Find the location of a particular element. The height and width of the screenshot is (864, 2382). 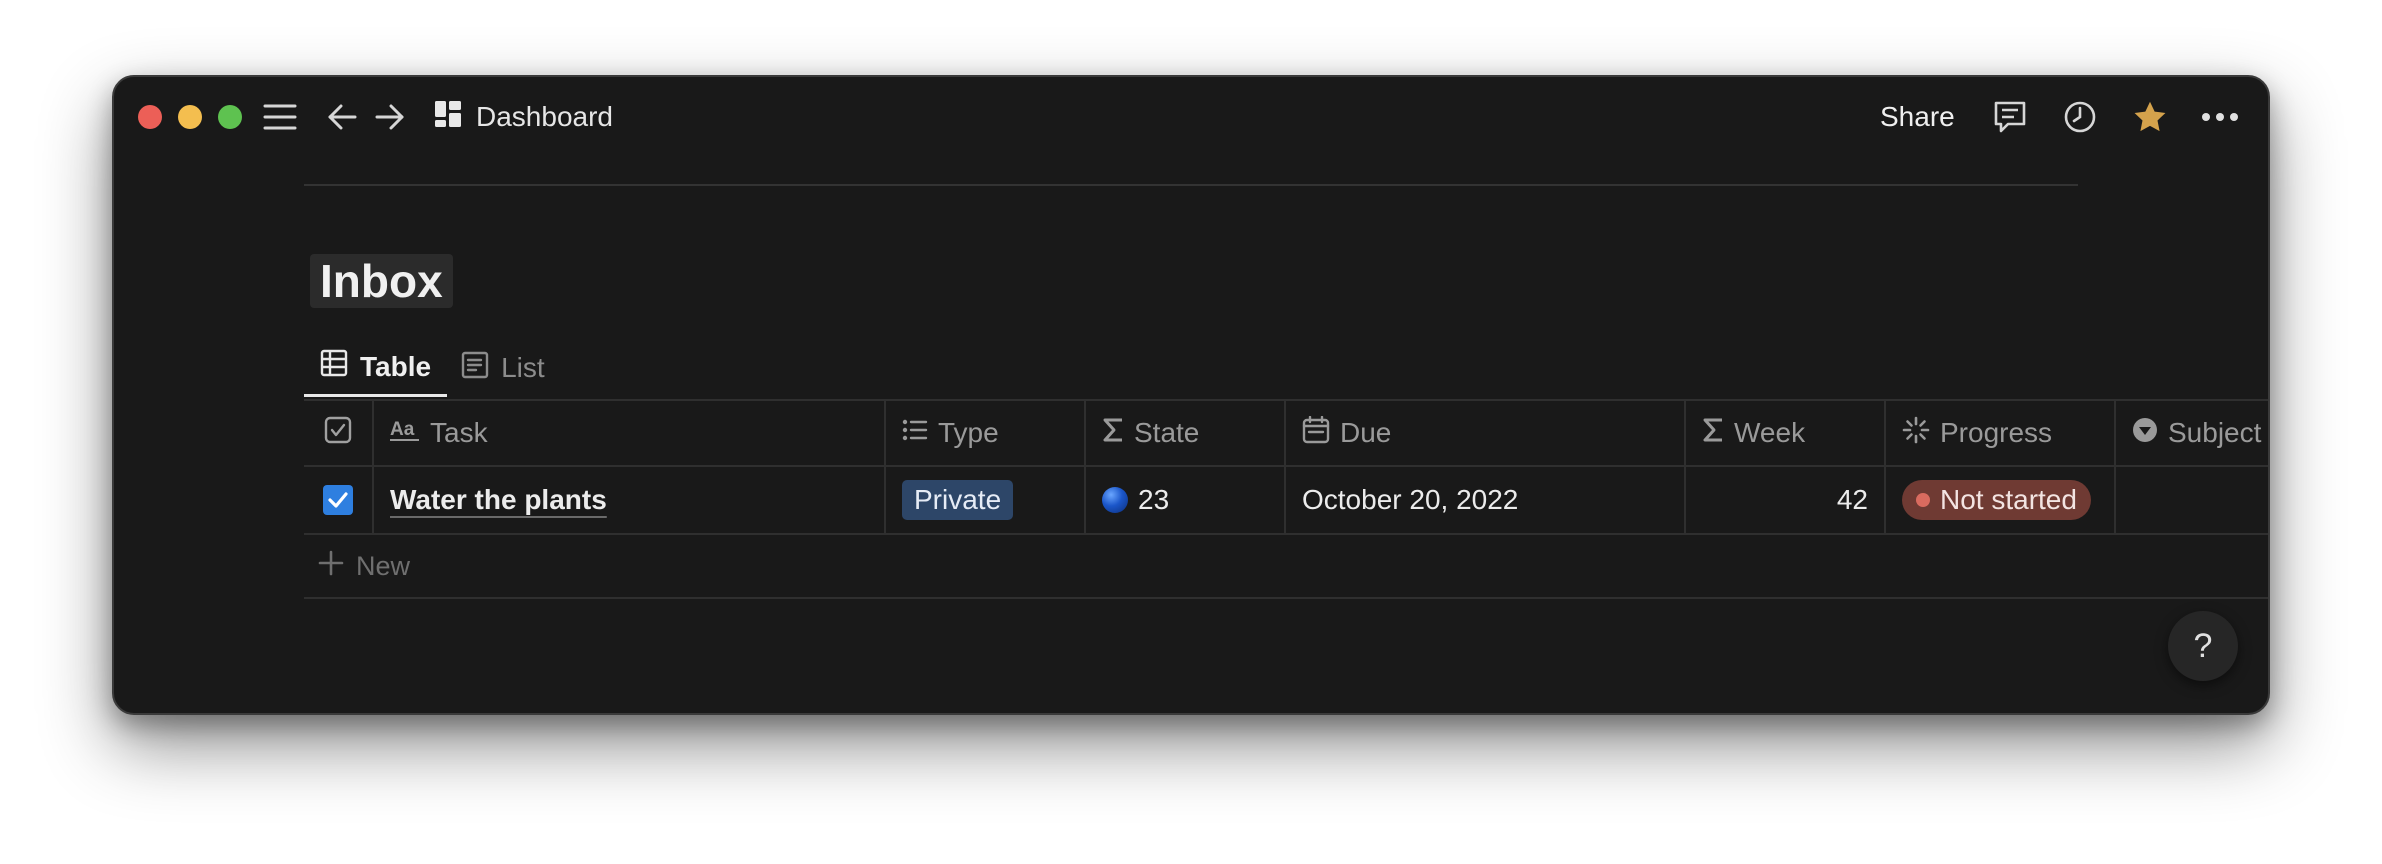

type-cell: Private is located at coordinates (986, 500).